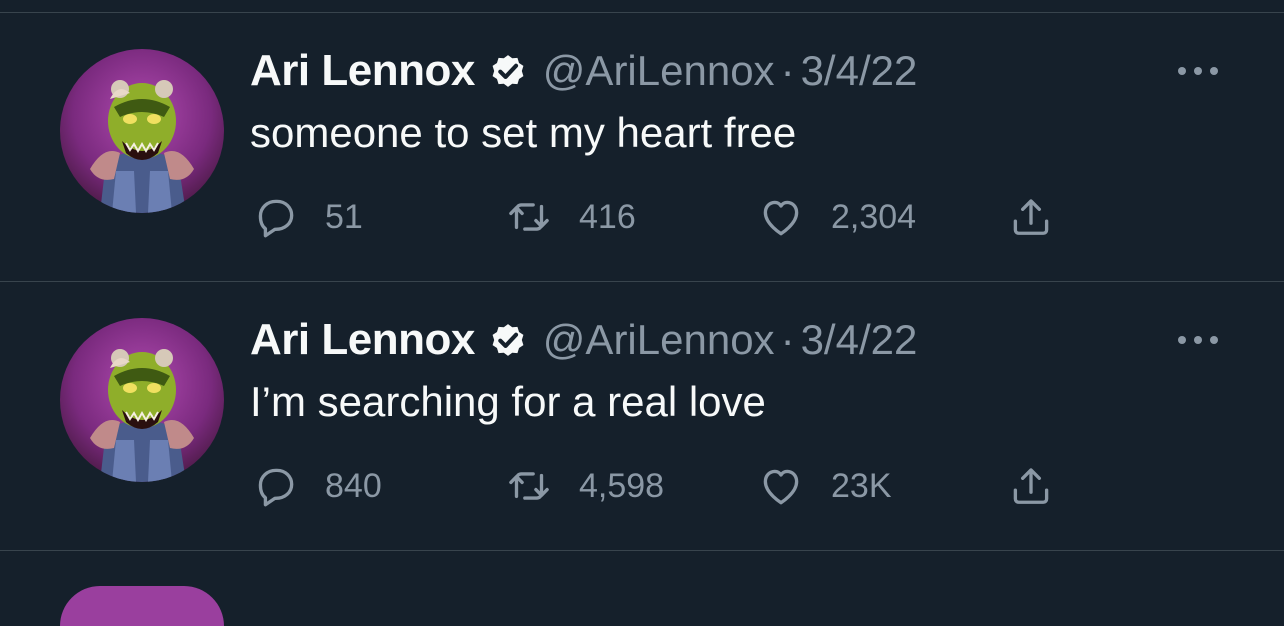 The height and width of the screenshot is (626, 1284). What do you see at coordinates (508, 401) in the screenshot?
I see `tweet-text: I’m searching for a real love` at bounding box center [508, 401].